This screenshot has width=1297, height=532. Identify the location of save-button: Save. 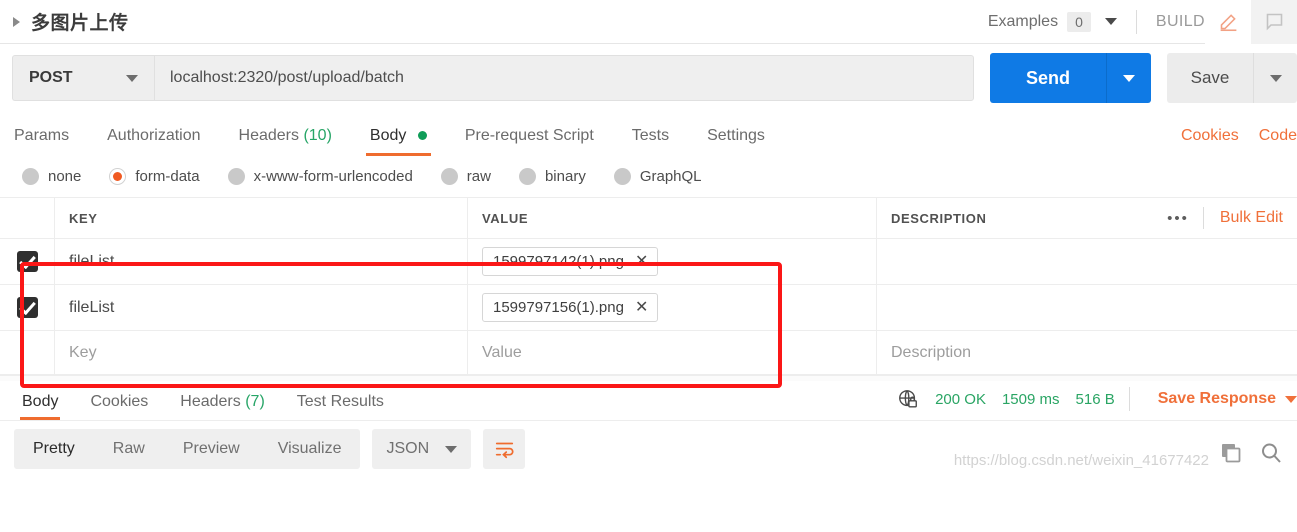
(1210, 78).